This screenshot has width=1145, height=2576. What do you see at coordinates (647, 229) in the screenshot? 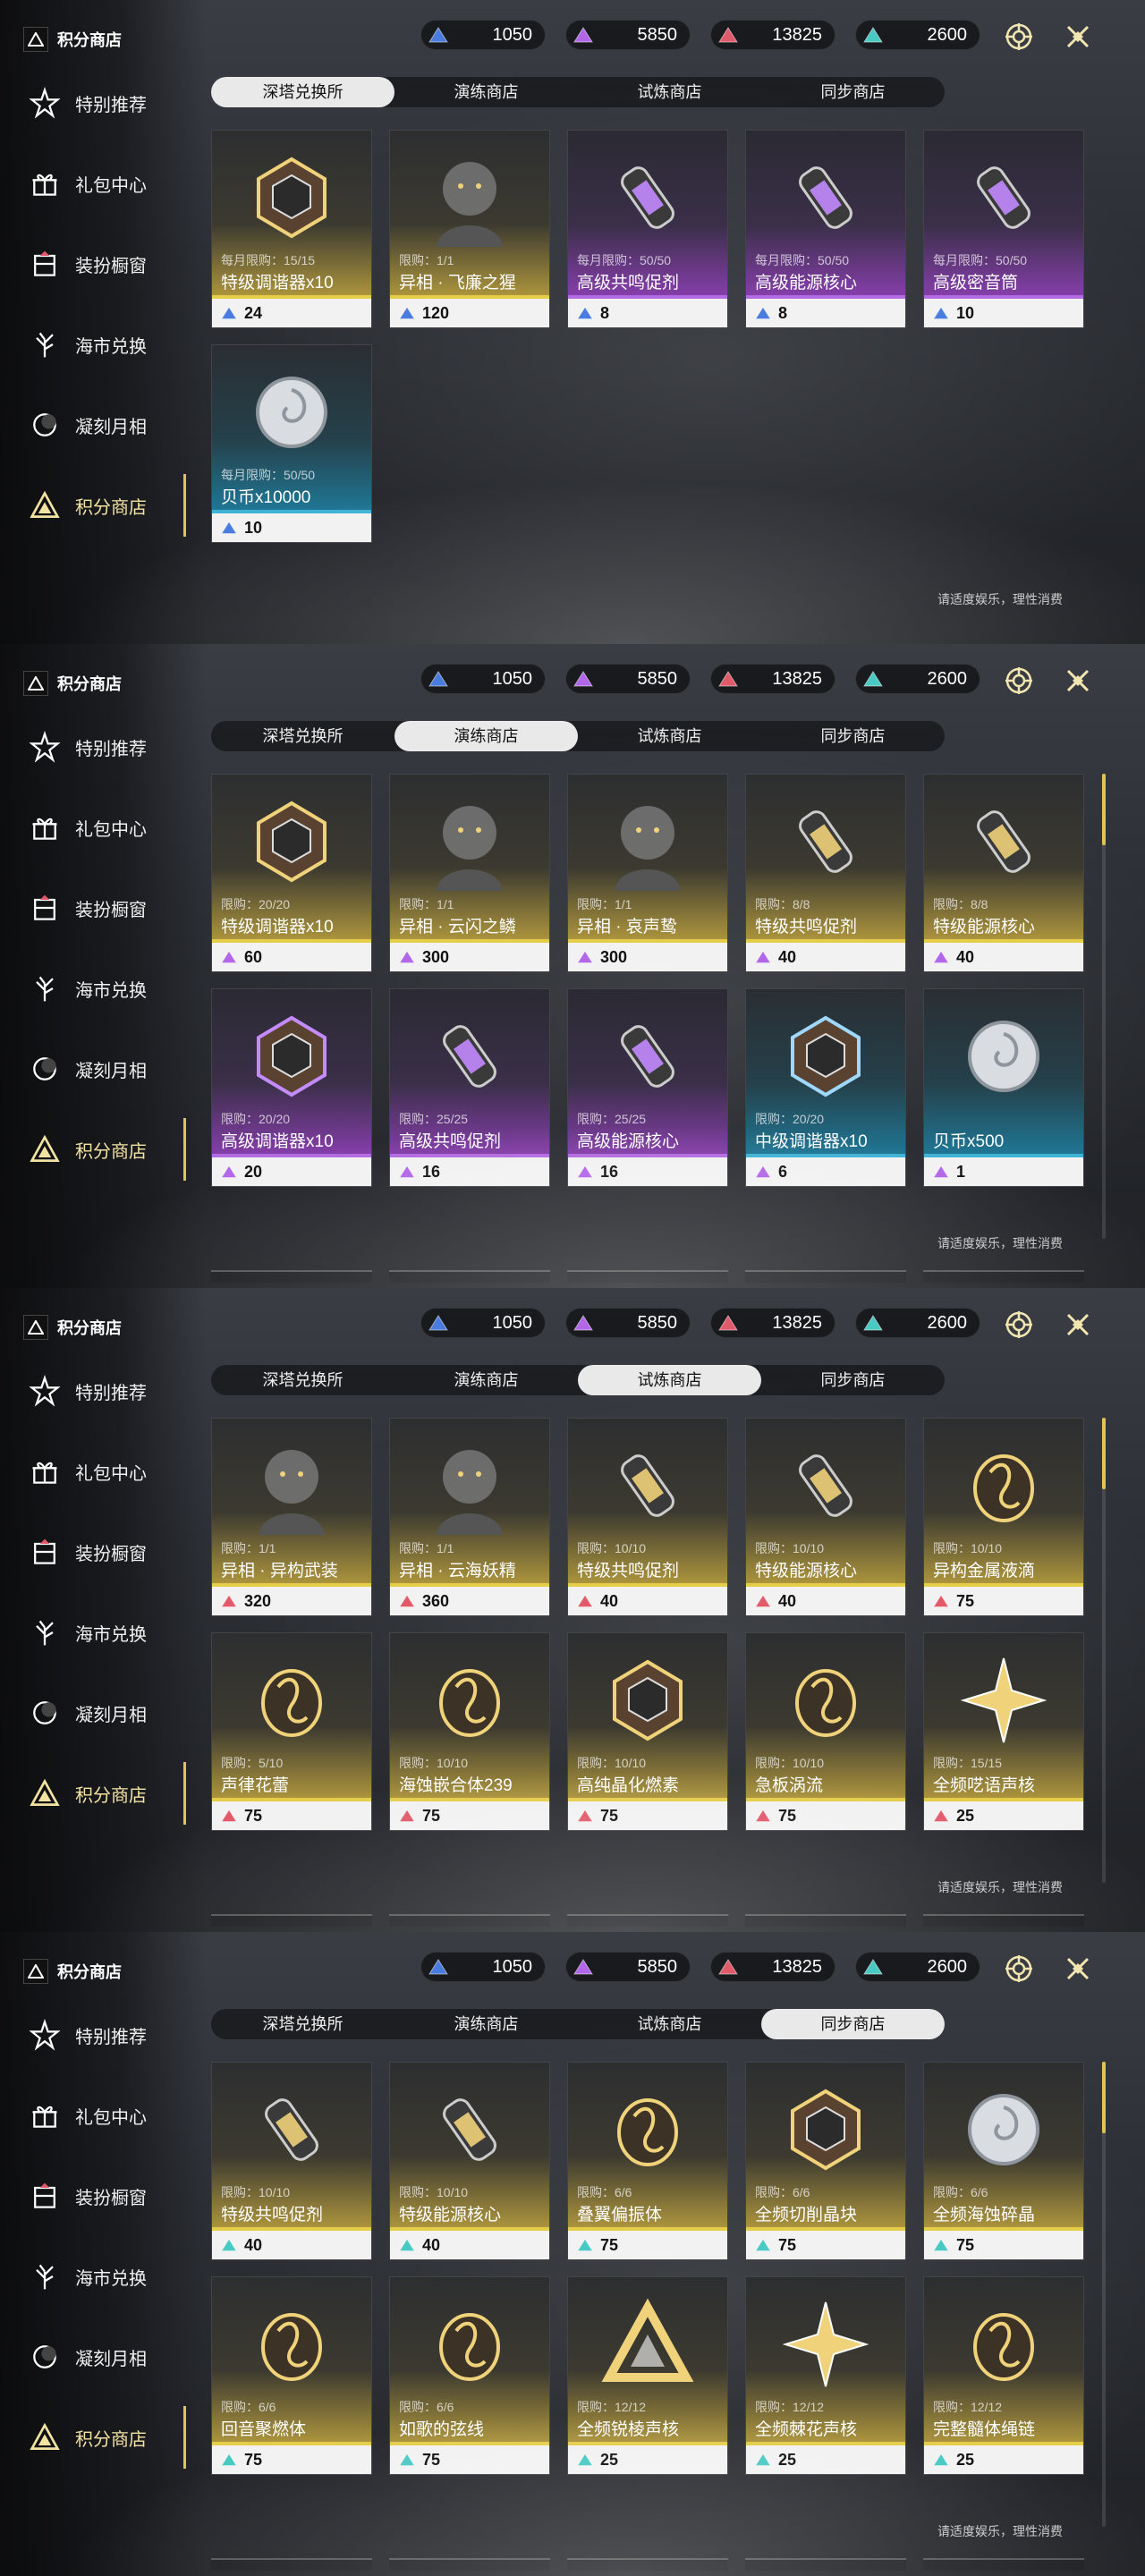
I see `shop-item-card: 每月限购：50/50 高级共鸣促剂 8` at bounding box center [647, 229].